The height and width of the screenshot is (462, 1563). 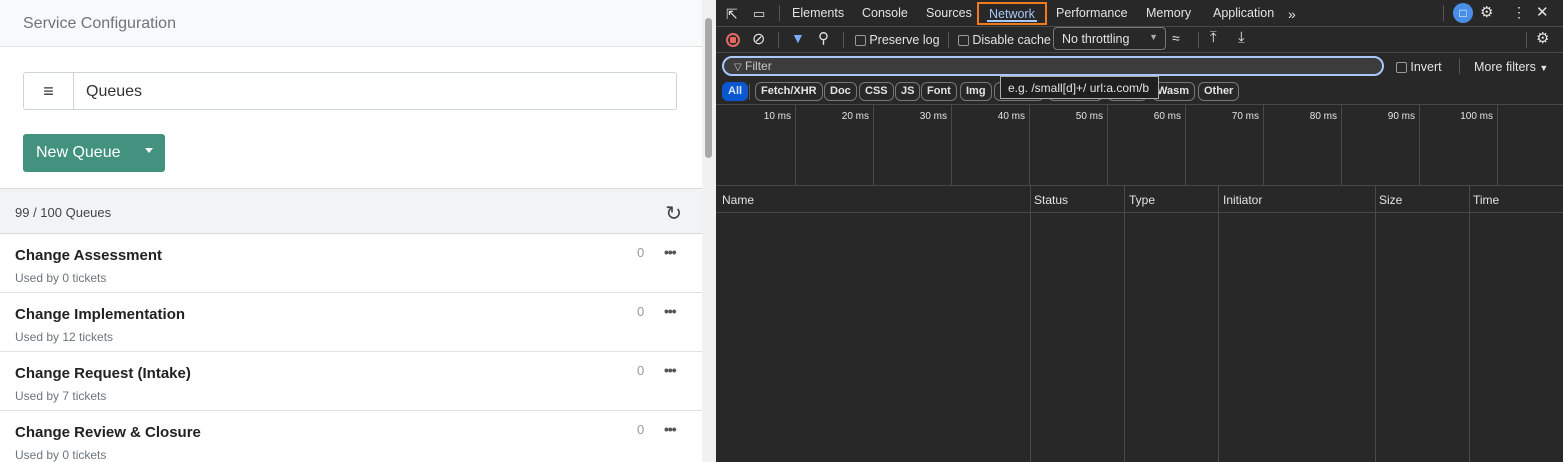 What do you see at coordinates (100, 314) in the screenshot?
I see `queue-name: Change Implementation` at bounding box center [100, 314].